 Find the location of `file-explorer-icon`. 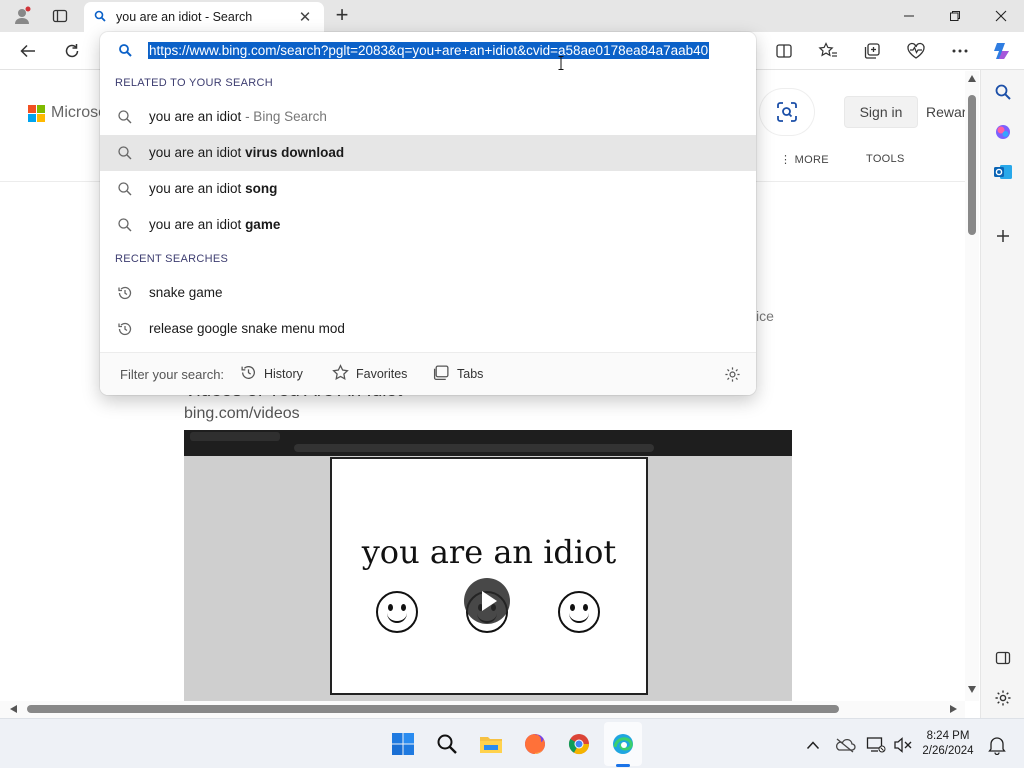

file-explorer-icon is located at coordinates (491, 744).